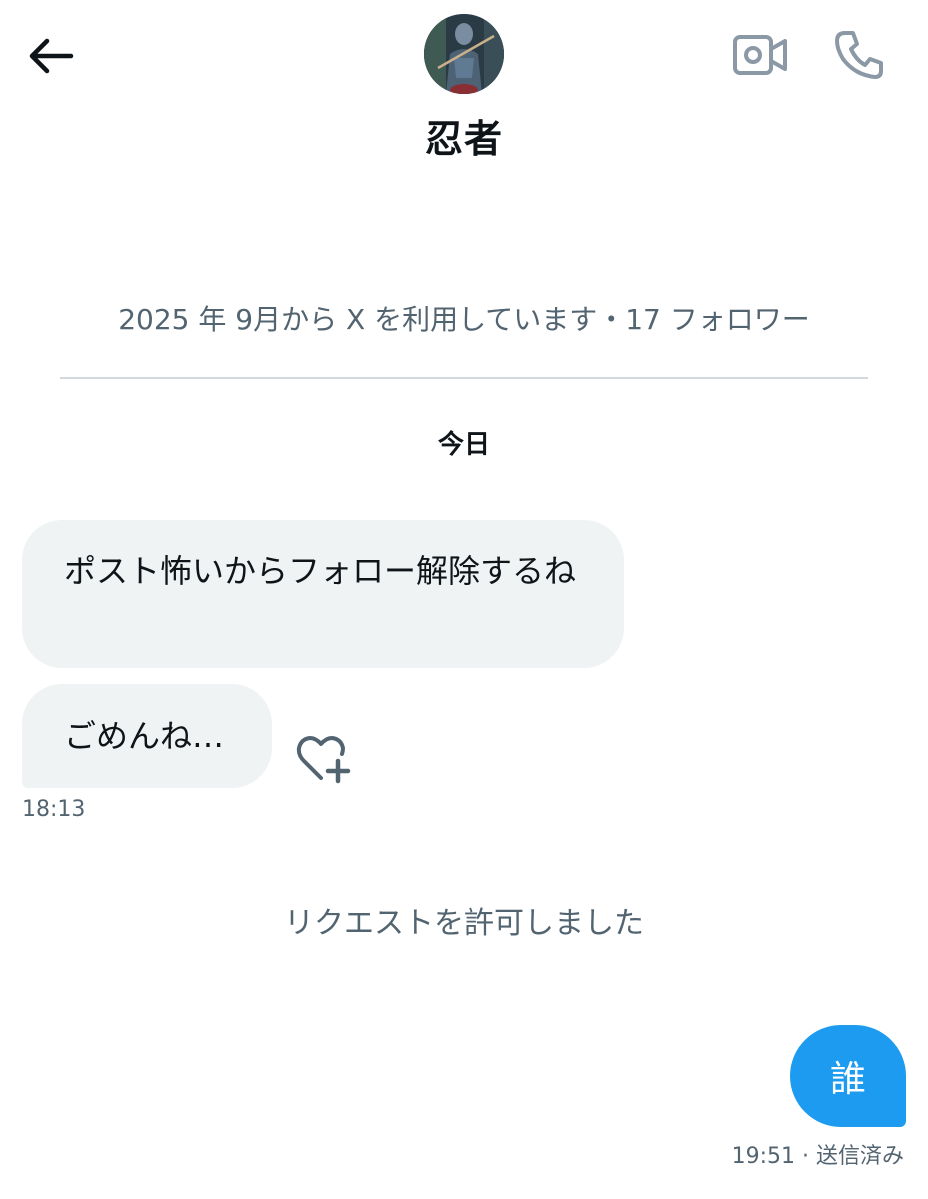  I want to click on ninja-avatar, so click(464, 54).